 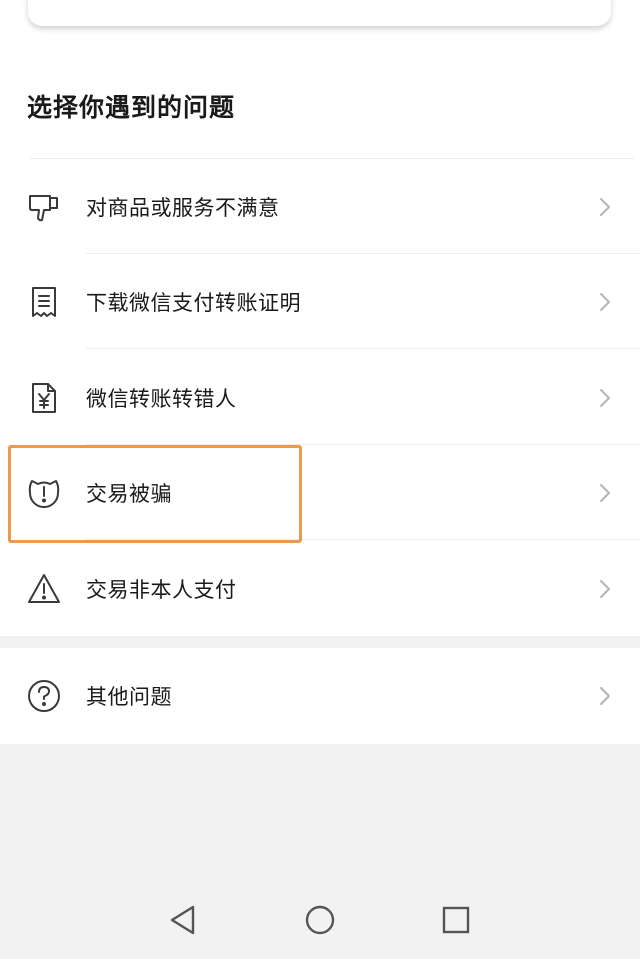 What do you see at coordinates (320, 642) in the screenshot?
I see `section-gap` at bounding box center [320, 642].